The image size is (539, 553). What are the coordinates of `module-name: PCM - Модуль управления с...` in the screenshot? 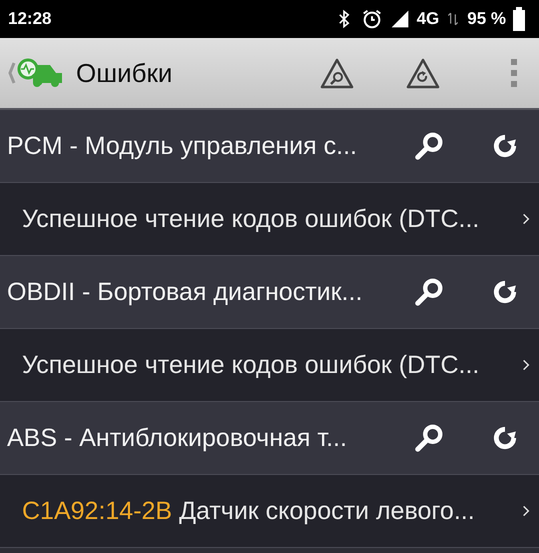 It's located at (182, 146).